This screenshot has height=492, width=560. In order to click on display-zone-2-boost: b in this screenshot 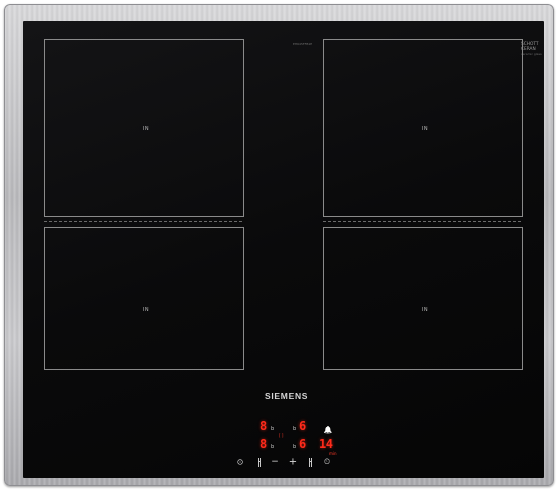, I will do `click(295, 429)`.